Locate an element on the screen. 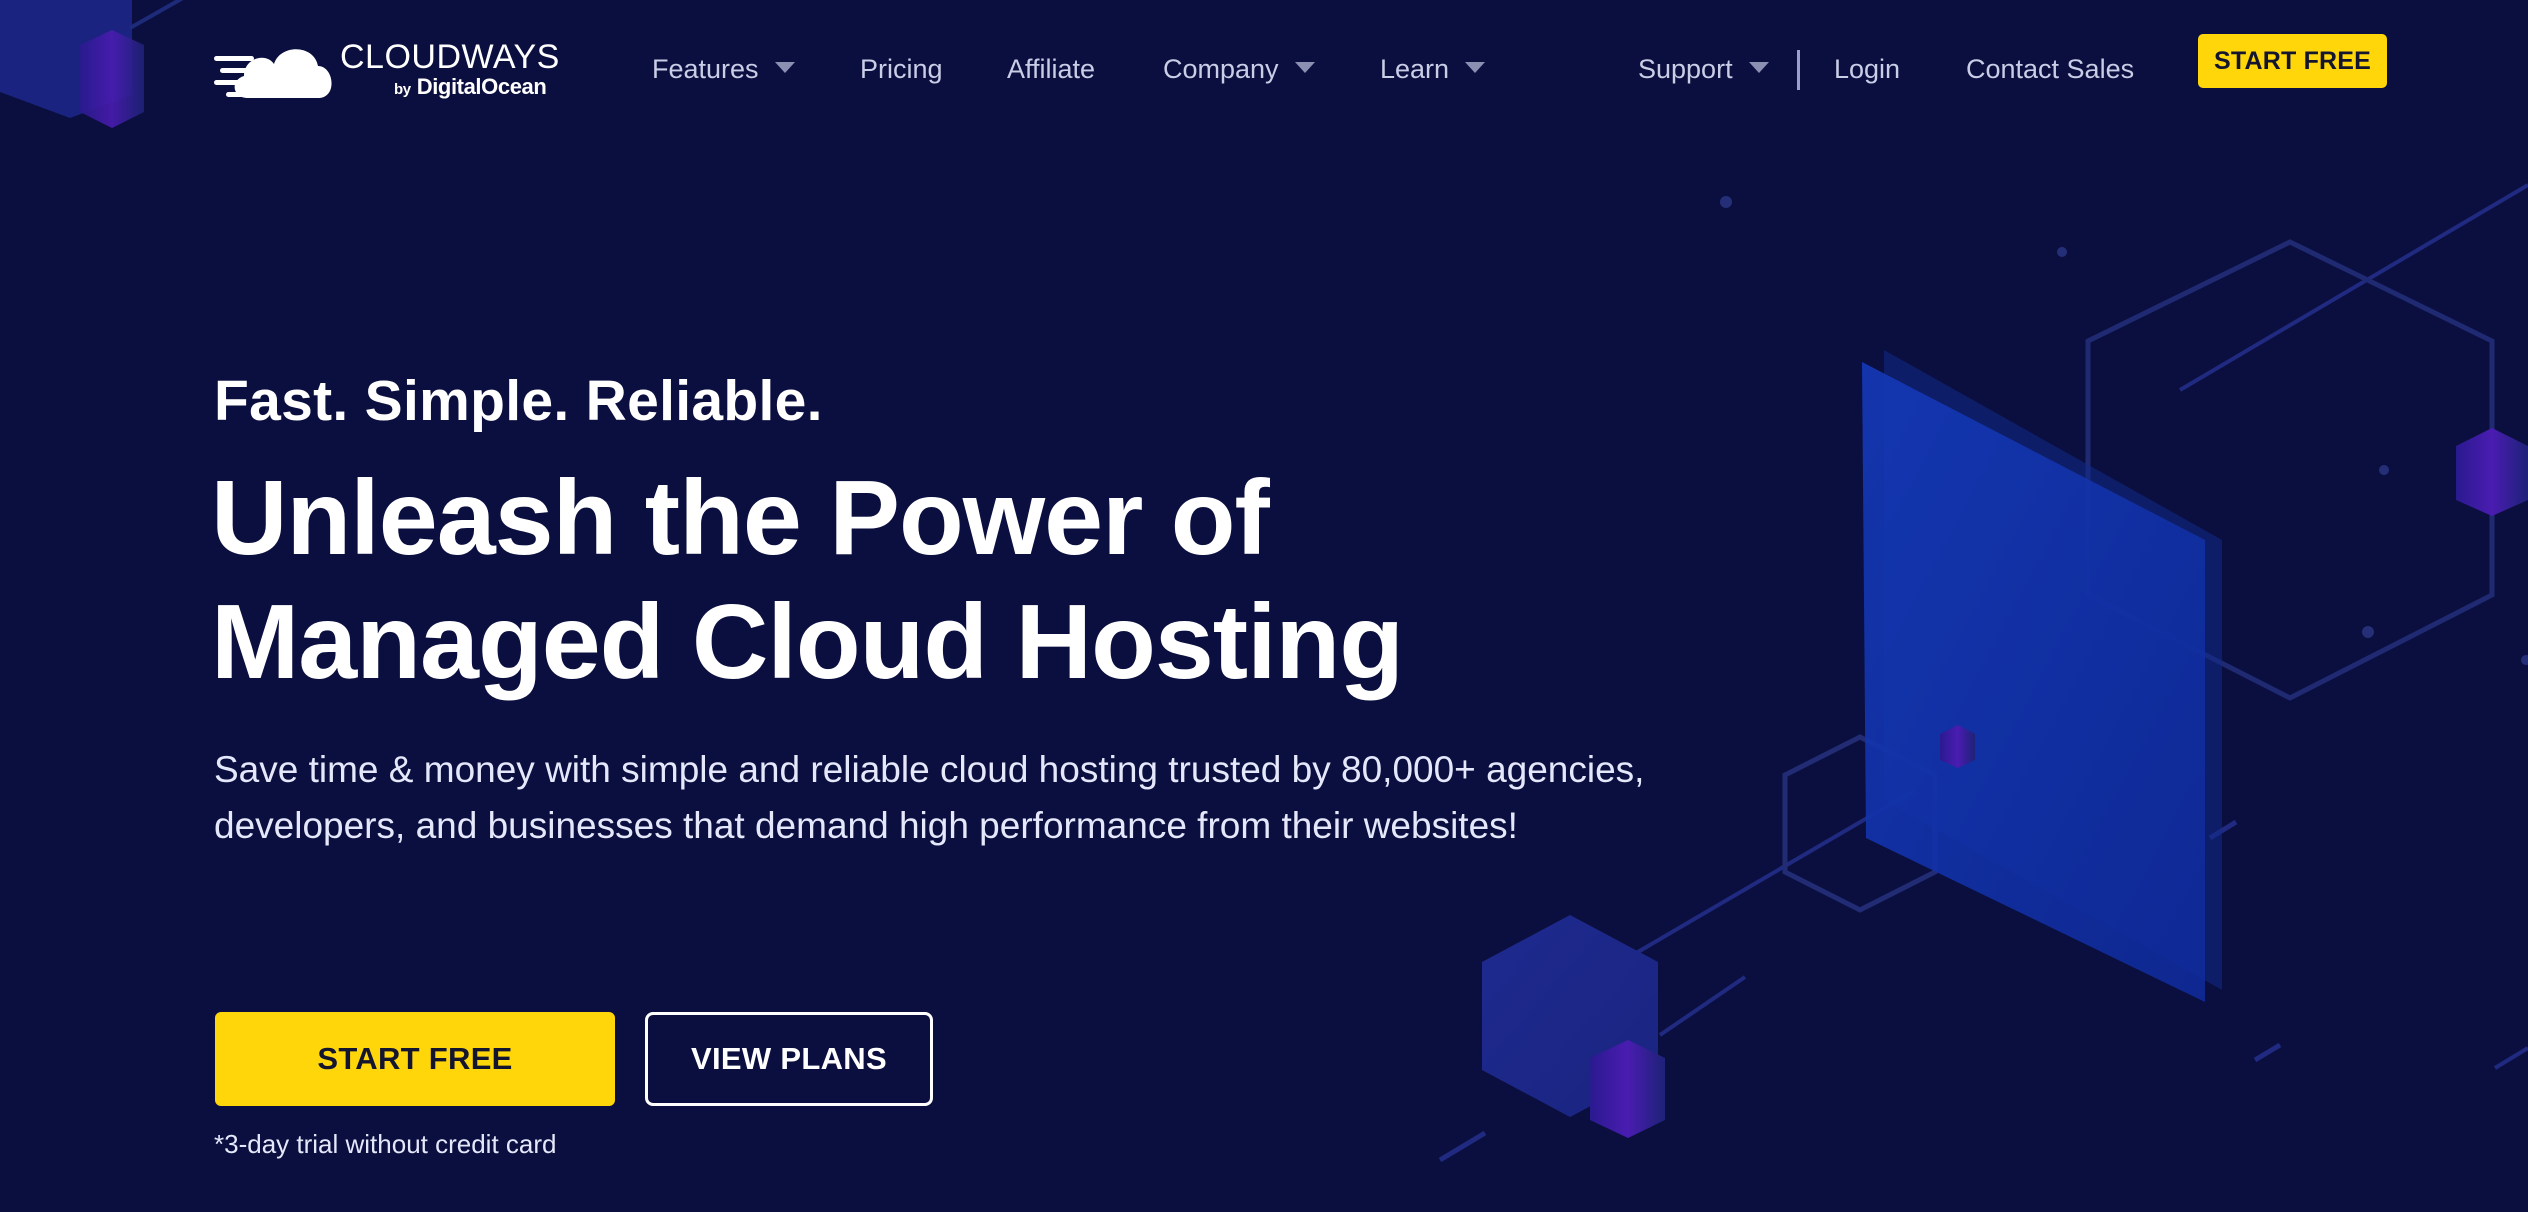 Image resolution: width=2528 pixels, height=1212 pixels. contact-sales-link: Contact Sales is located at coordinates (2050, 69).